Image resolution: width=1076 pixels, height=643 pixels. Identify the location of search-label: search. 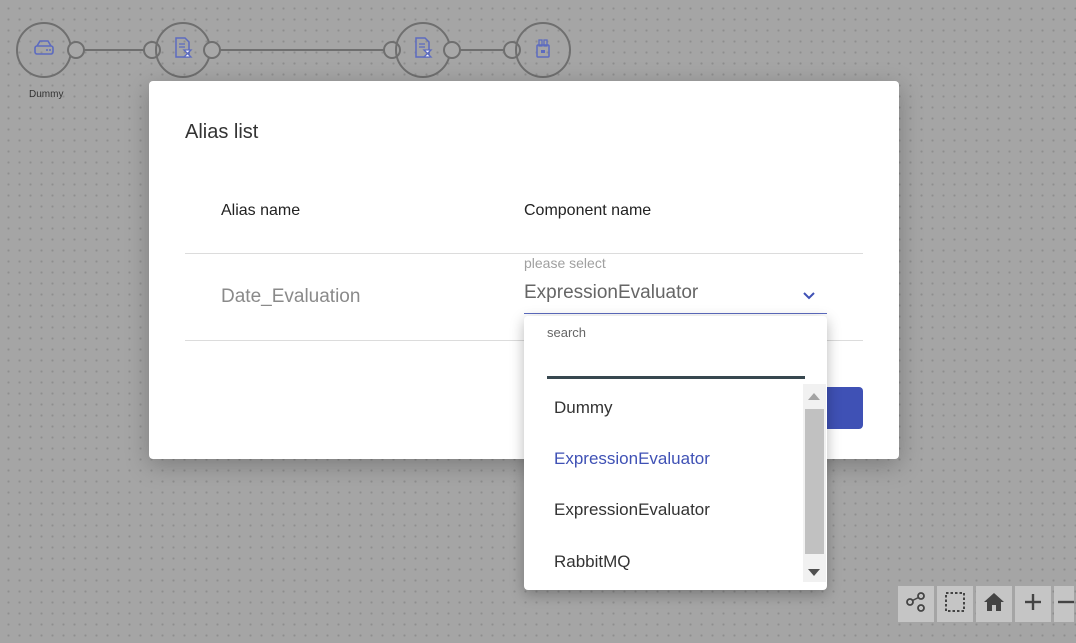
(567, 332).